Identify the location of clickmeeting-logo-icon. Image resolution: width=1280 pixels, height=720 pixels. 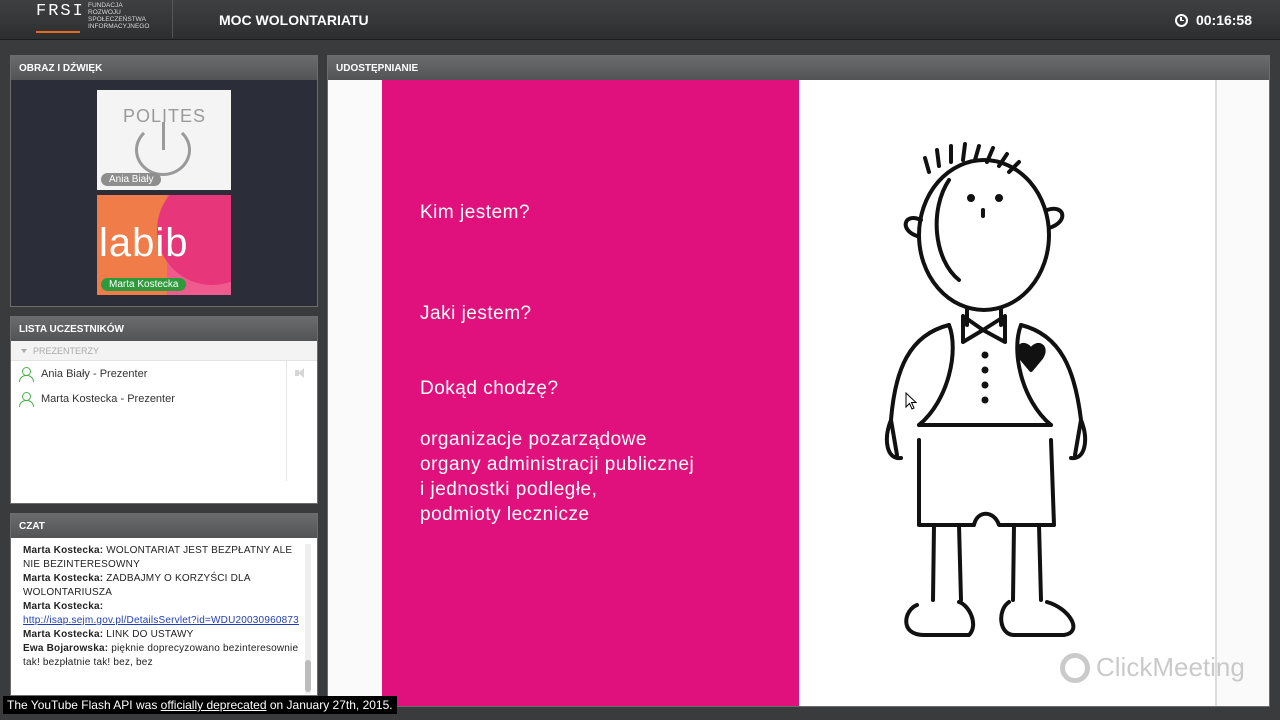
(1075, 667).